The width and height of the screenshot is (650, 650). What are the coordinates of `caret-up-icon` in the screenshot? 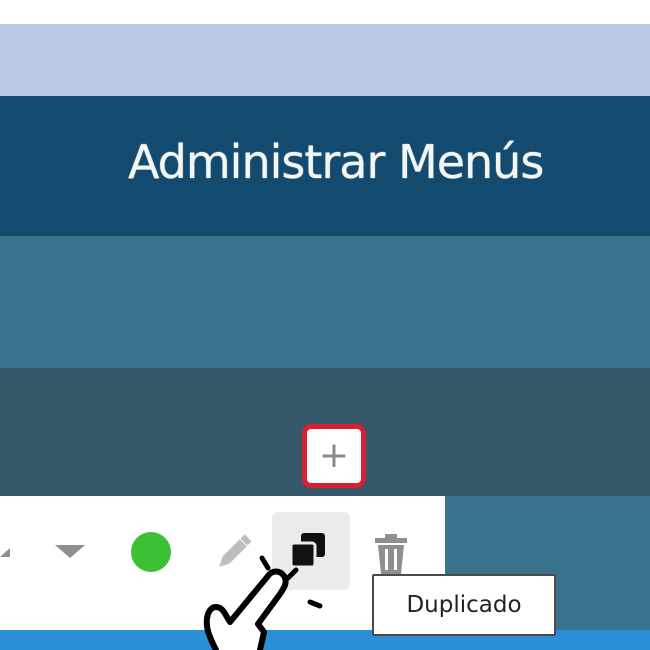 It's located at (5, 552).